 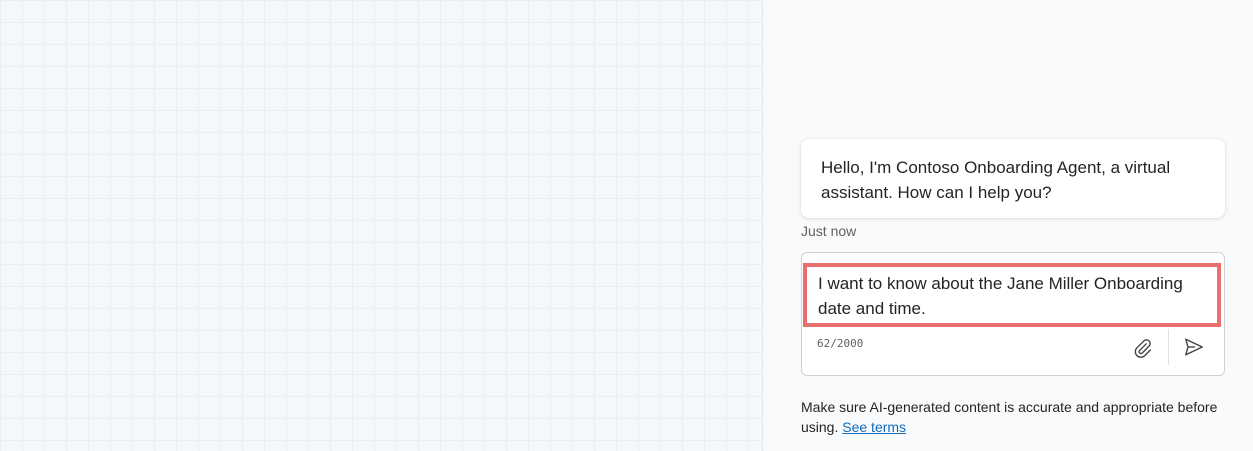 What do you see at coordinates (829, 231) in the screenshot?
I see `message-timestamp: Just now` at bounding box center [829, 231].